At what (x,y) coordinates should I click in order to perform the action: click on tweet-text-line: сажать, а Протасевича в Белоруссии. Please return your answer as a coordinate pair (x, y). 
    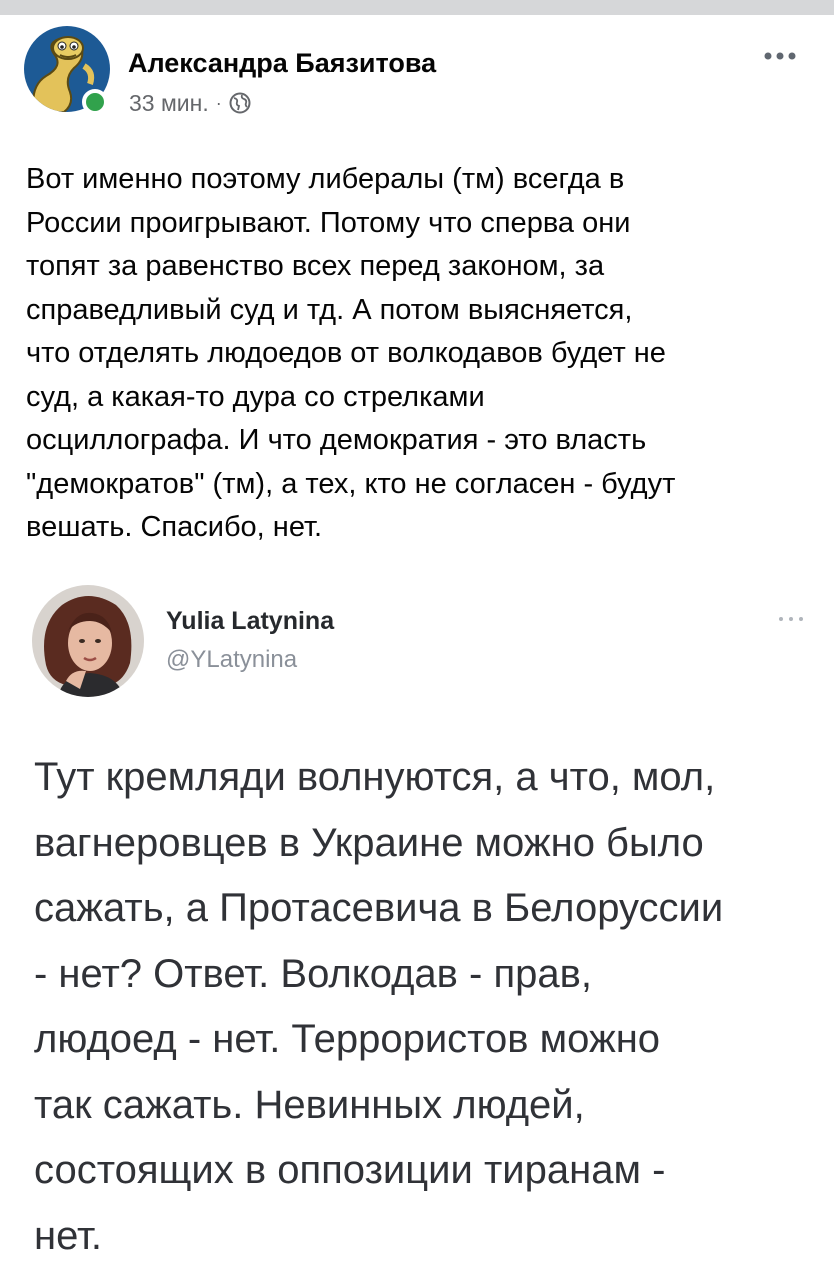
    Looking at the image, I should click on (379, 908).